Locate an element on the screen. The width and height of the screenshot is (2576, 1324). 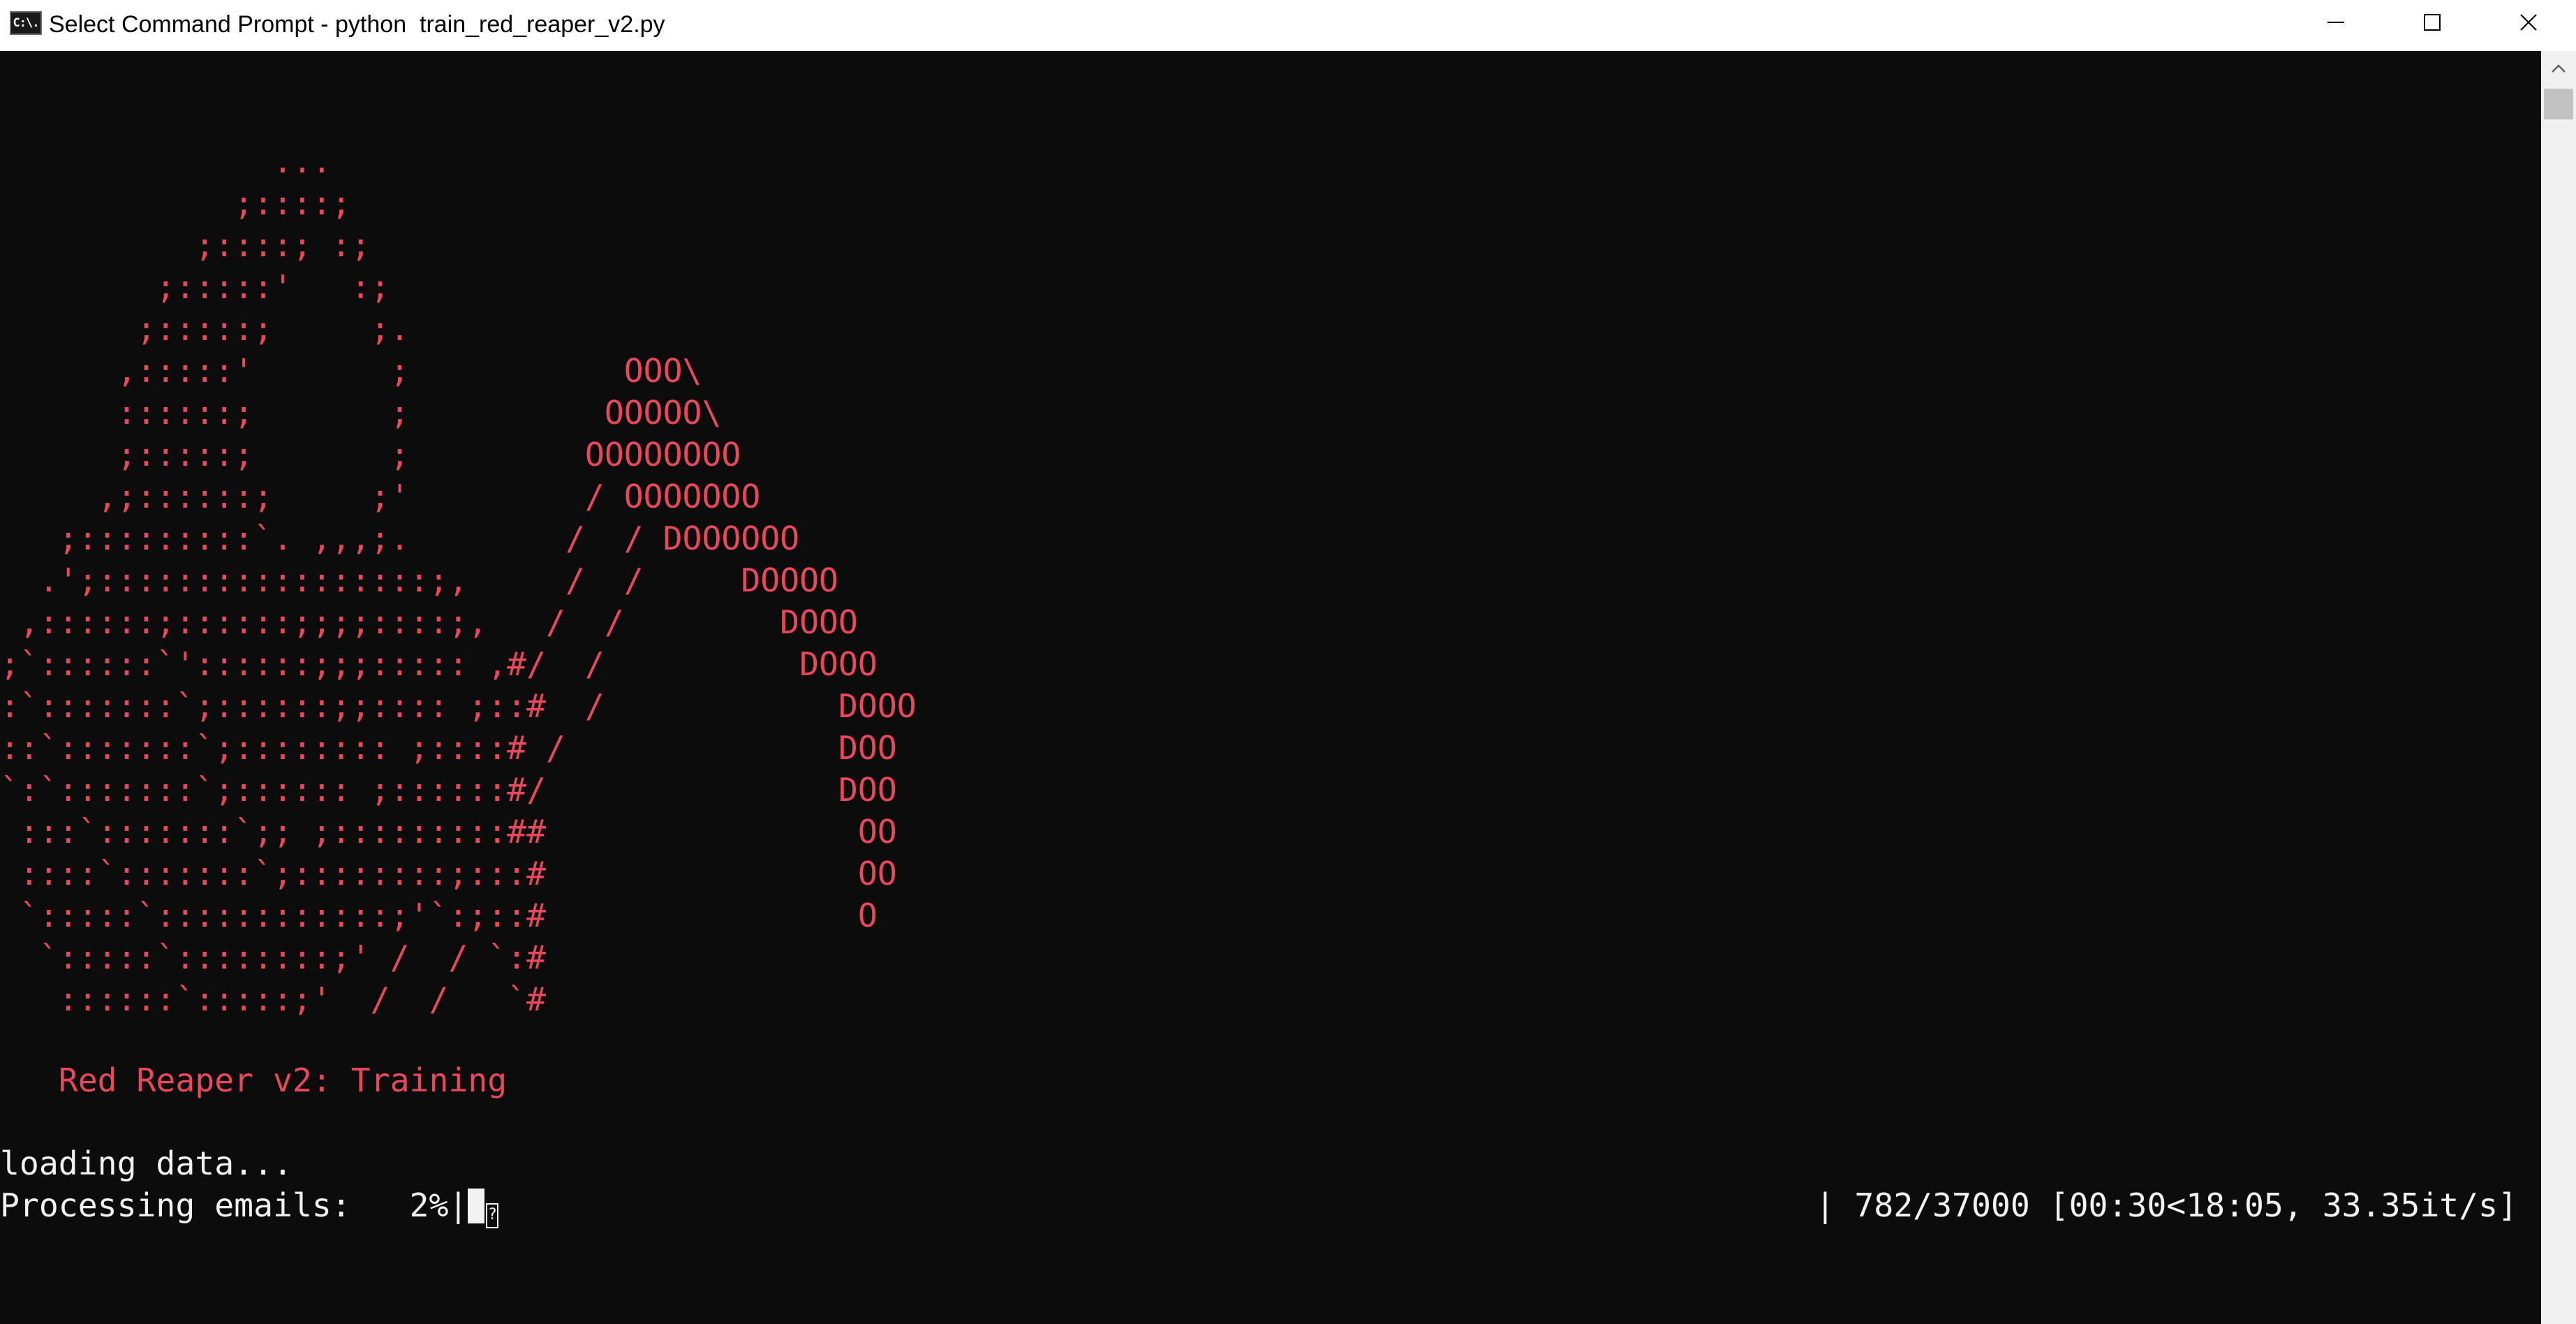
scroll-thumb is located at coordinates (2558, 104).